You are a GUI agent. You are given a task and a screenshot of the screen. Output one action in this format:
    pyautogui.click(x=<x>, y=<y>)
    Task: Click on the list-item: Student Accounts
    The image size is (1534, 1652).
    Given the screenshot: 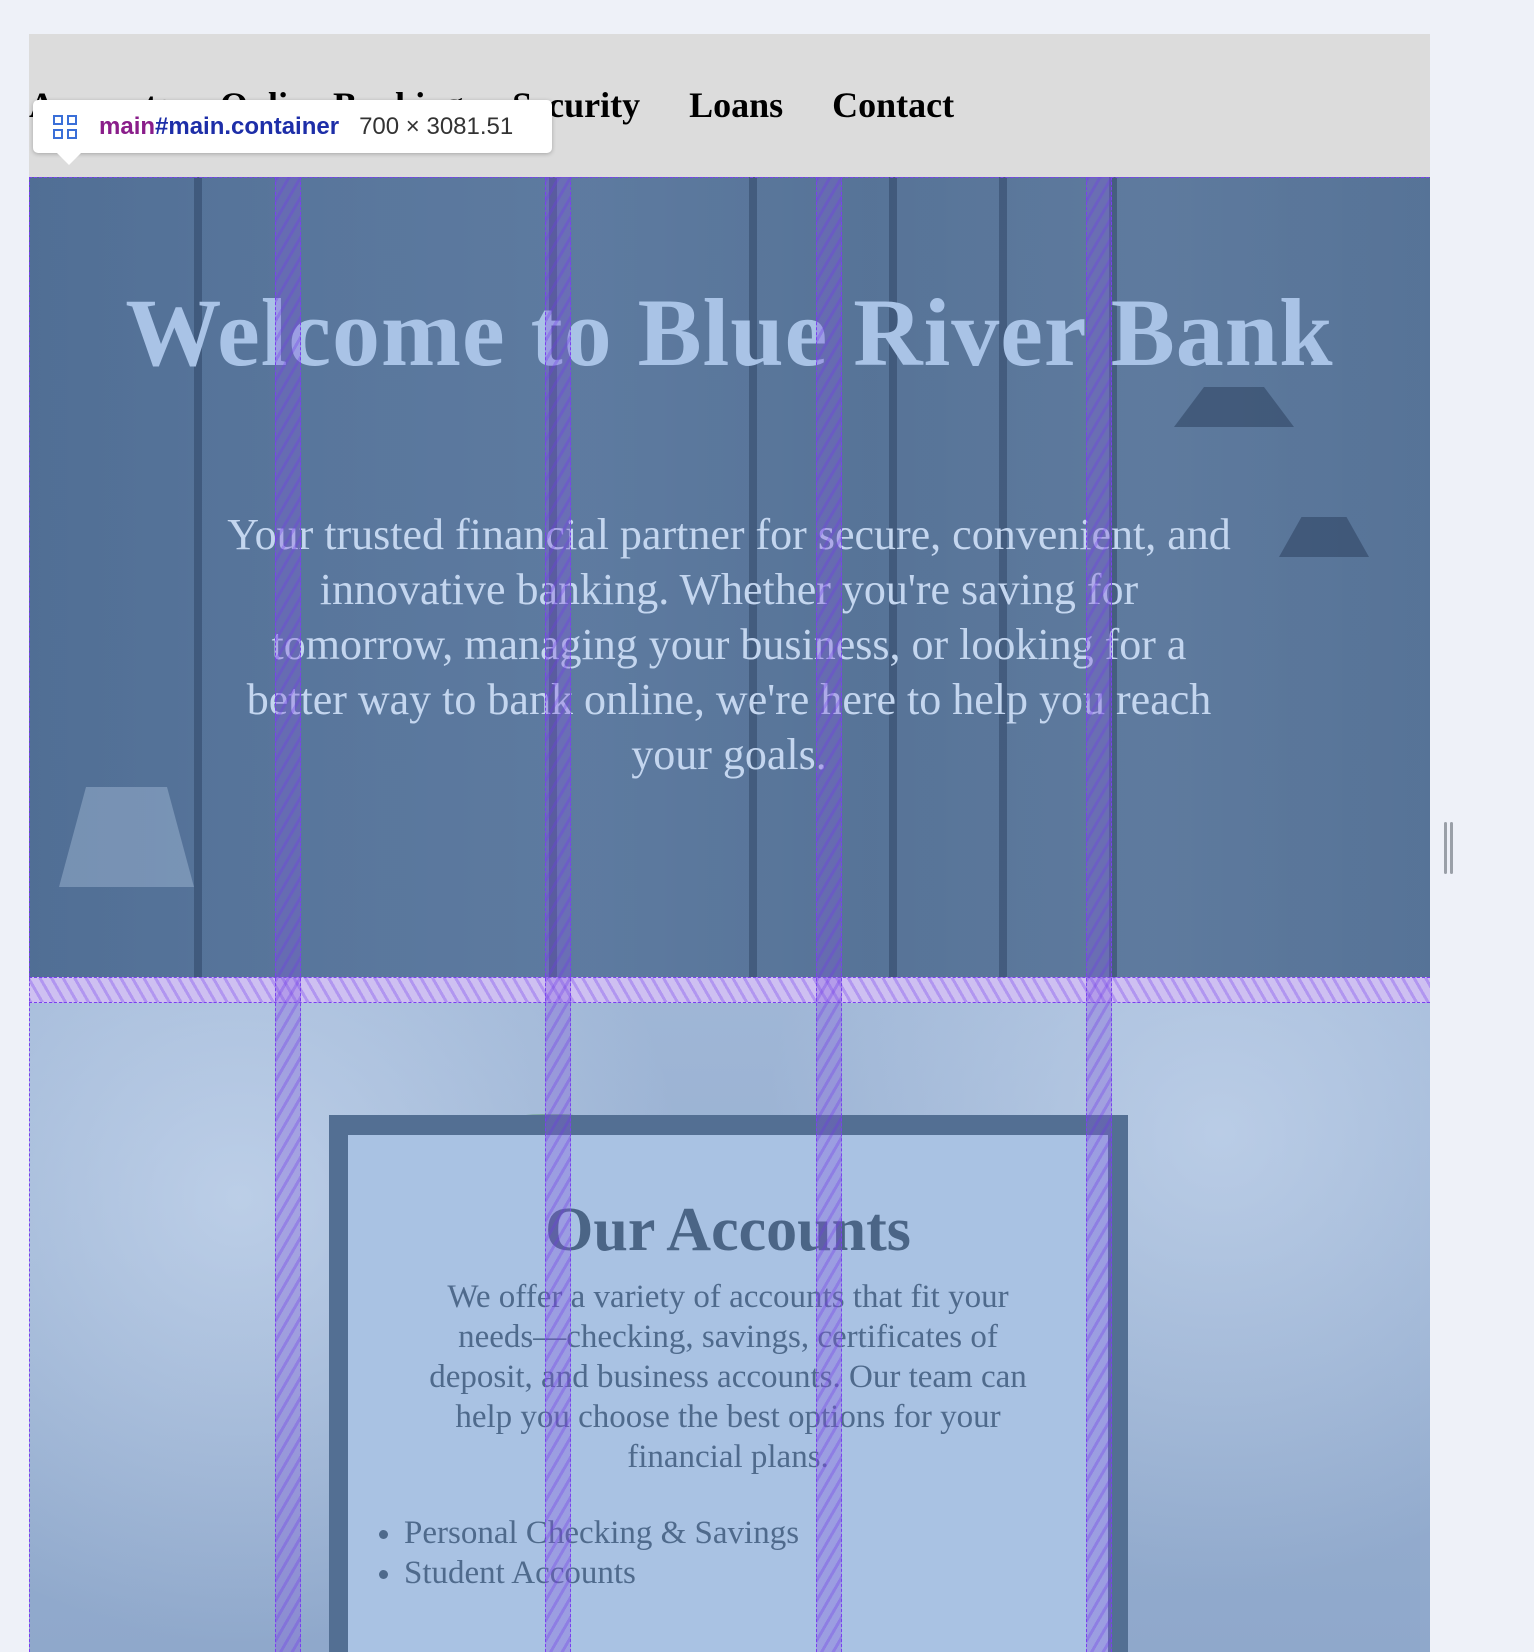 What is the action you would take?
    pyautogui.click(x=601, y=1573)
    